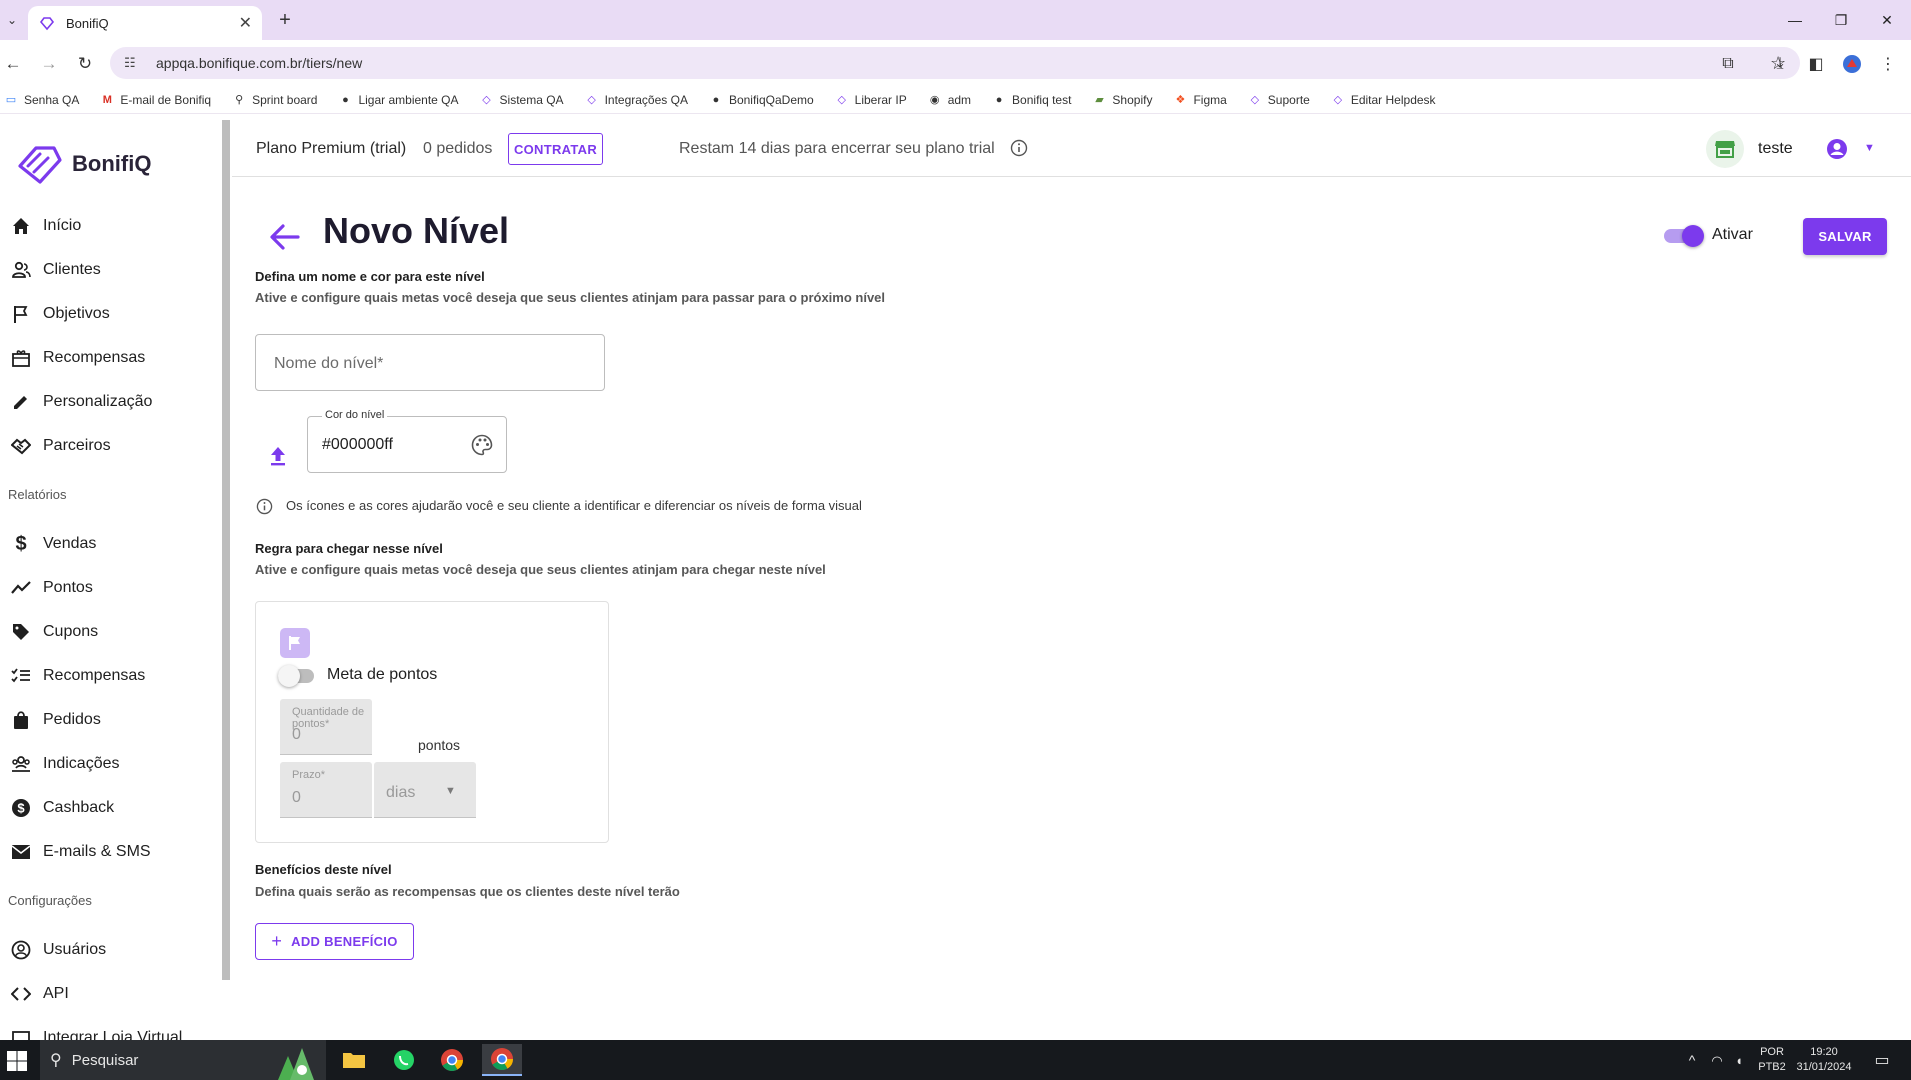 This screenshot has height=1080, width=1911. What do you see at coordinates (334, 941) in the screenshot?
I see `add-benefit-button: + ADD BENEFÍCIO` at bounding box center [334, 941].